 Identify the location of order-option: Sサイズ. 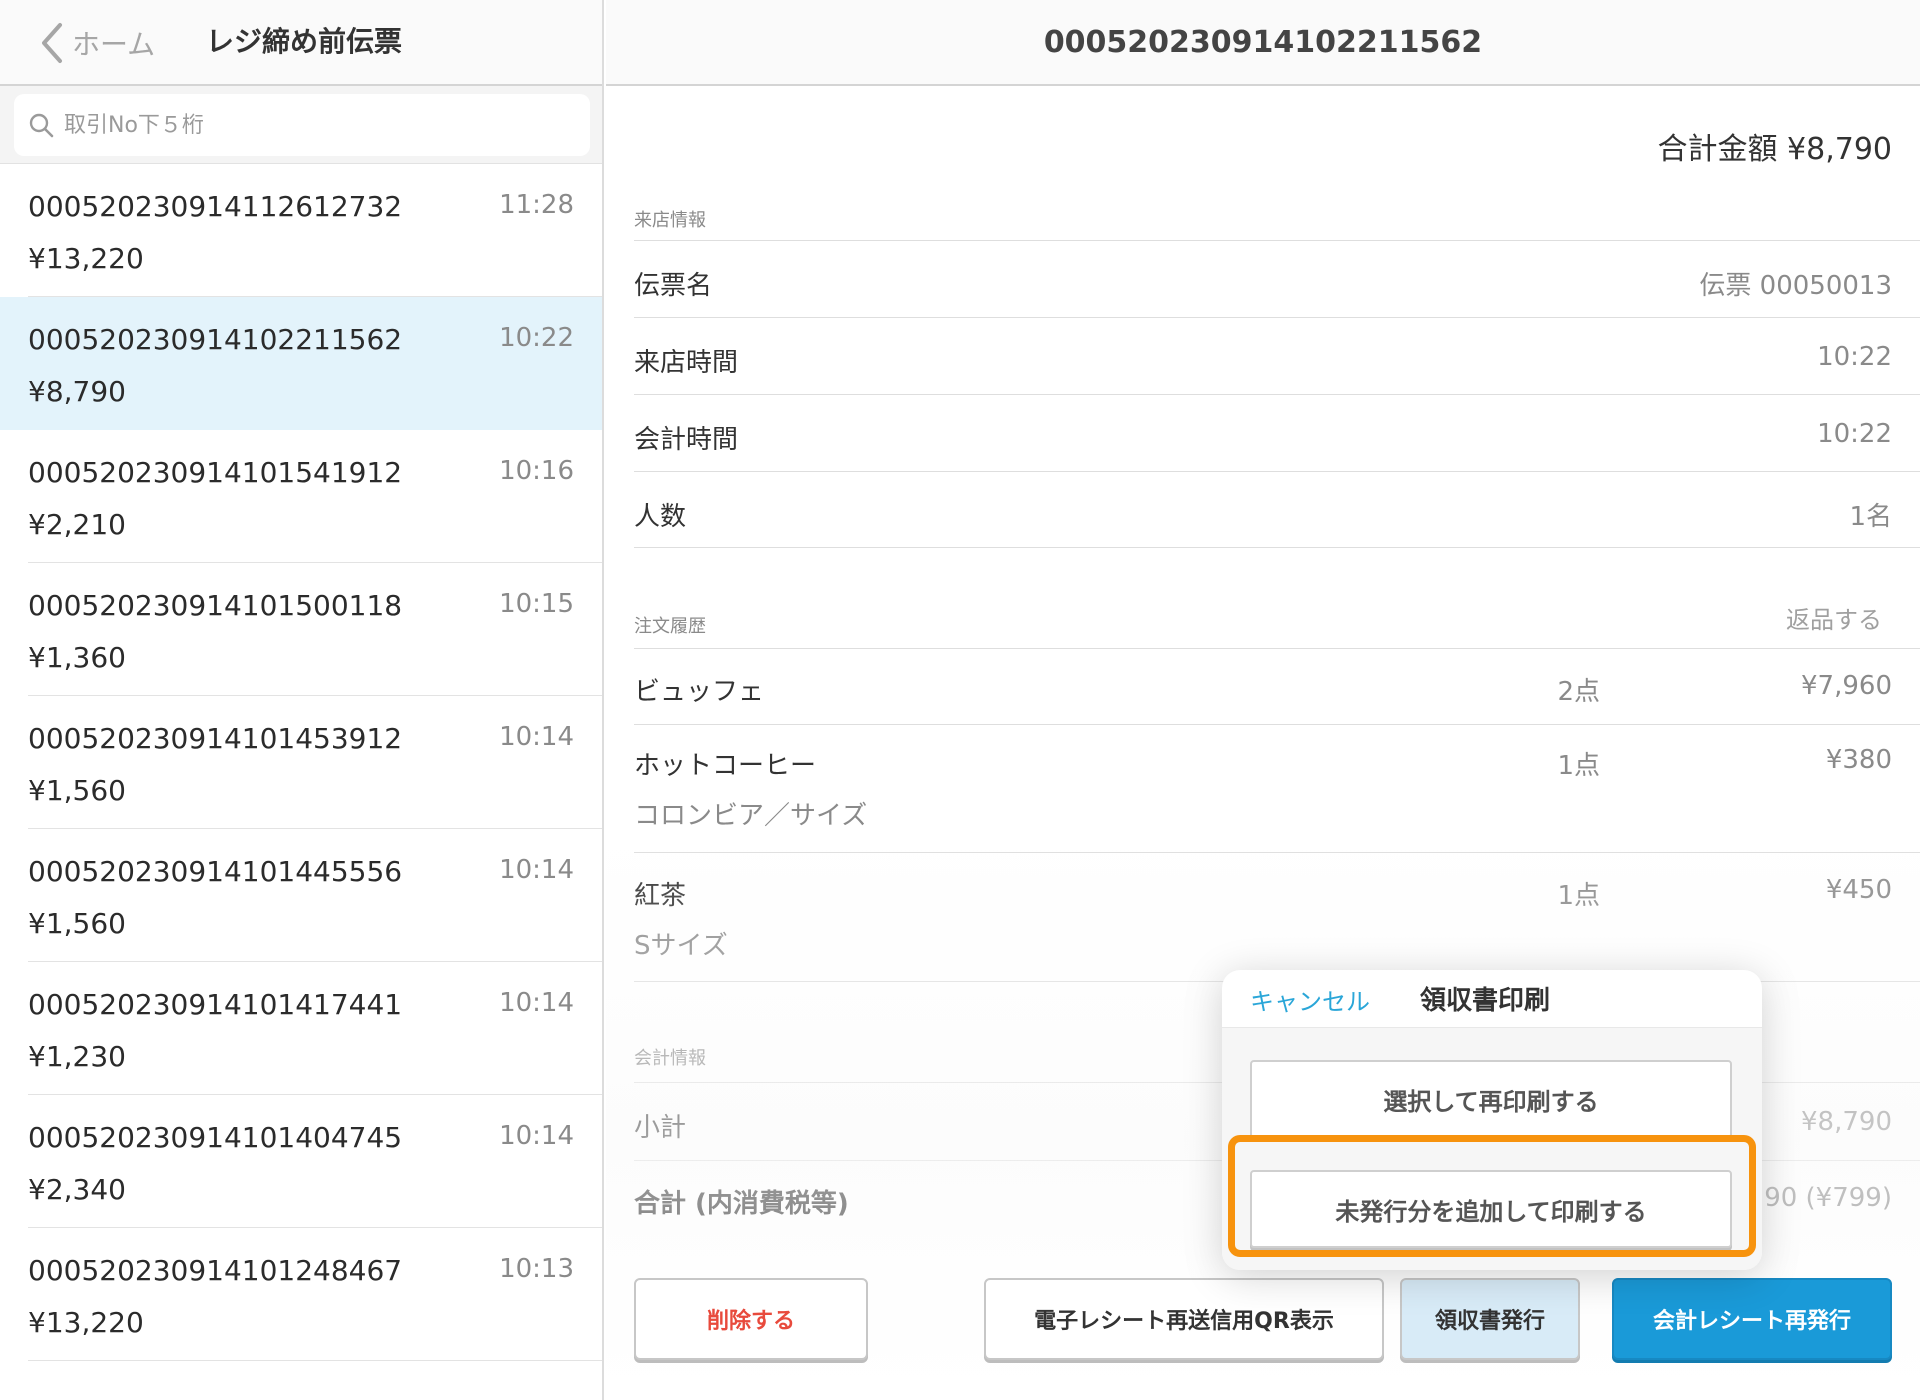
(681, 946).